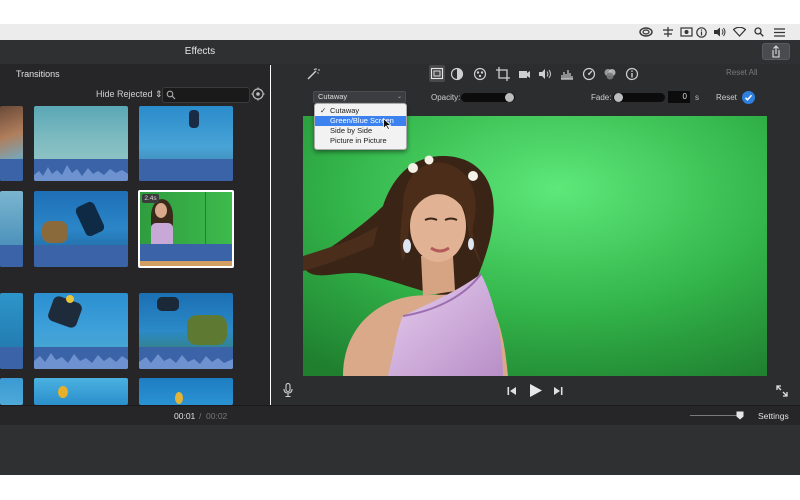  What do you see at coordinates (150, 198) in the screenshot?
I see `clip-duration-badge: 2.4s` at bounding box center [150, 198].